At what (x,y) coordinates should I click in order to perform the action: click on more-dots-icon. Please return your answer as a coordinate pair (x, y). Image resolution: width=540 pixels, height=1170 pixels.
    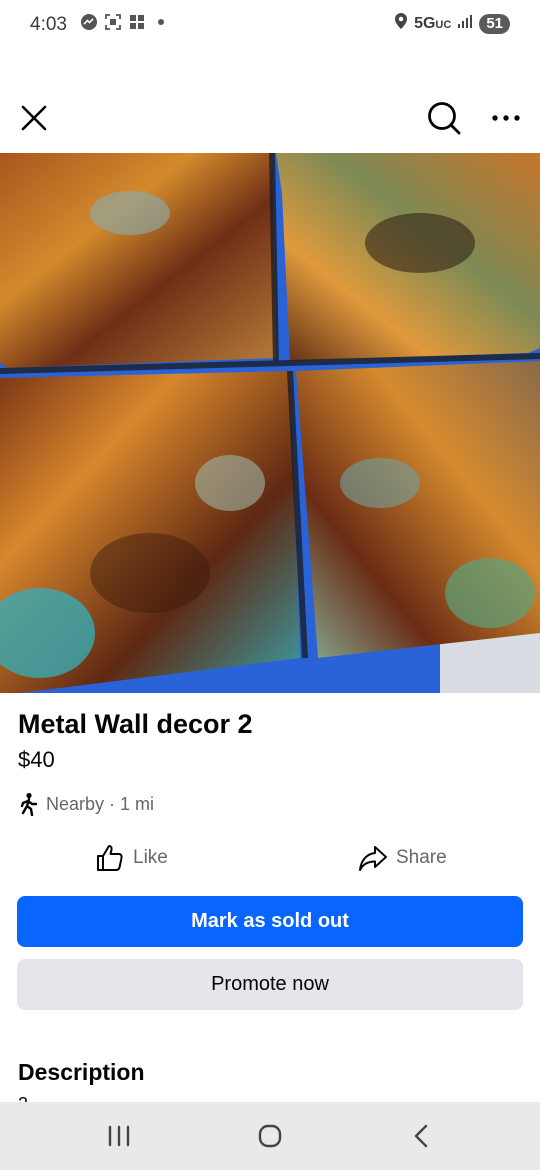
    Looking at the image, I should click on (506, 118).